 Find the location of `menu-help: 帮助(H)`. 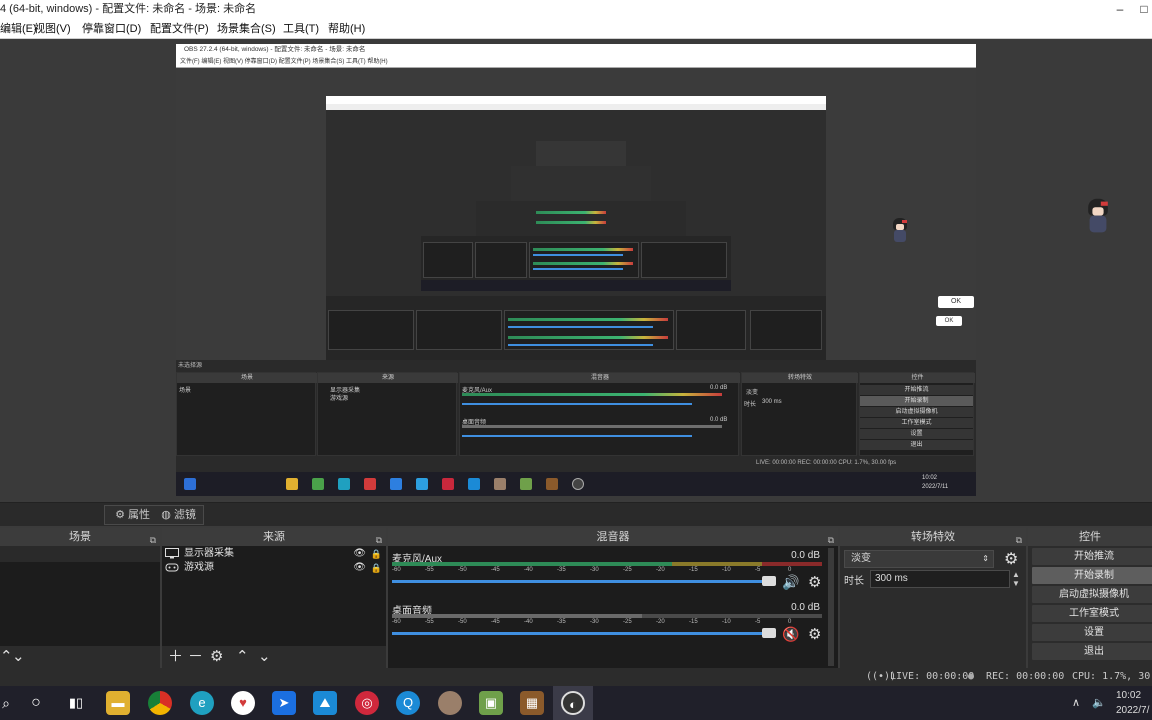

menu-help: 帮助(H) is located at coordinates (346, 29).